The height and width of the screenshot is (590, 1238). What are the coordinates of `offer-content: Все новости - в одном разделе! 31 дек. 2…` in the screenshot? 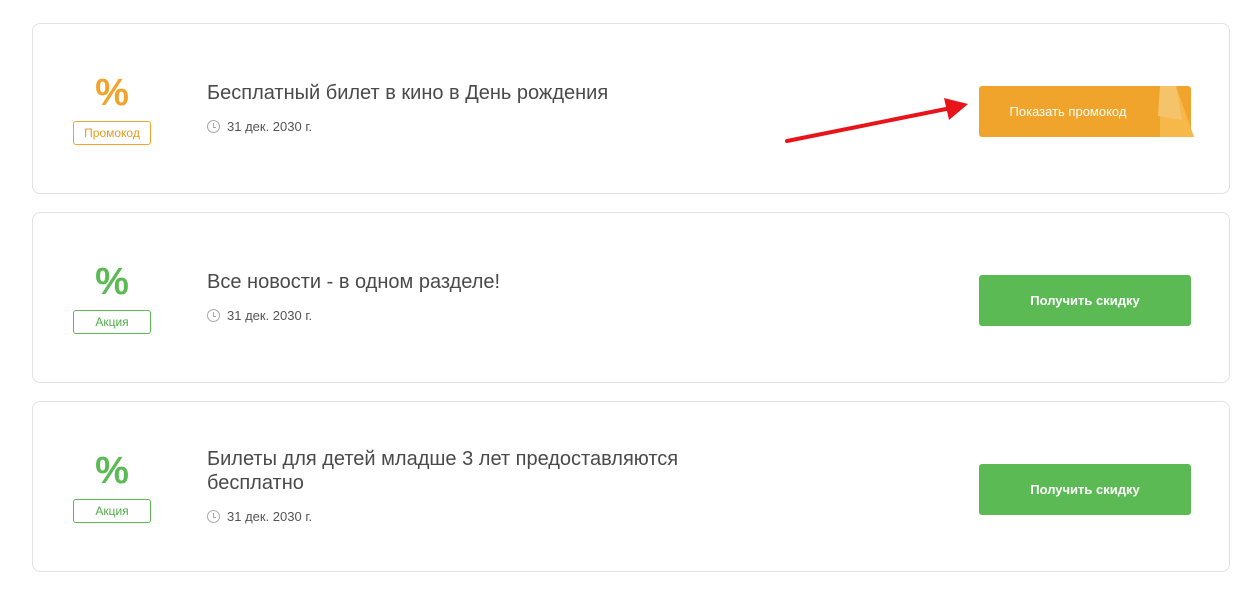 It's located at (487, 296).